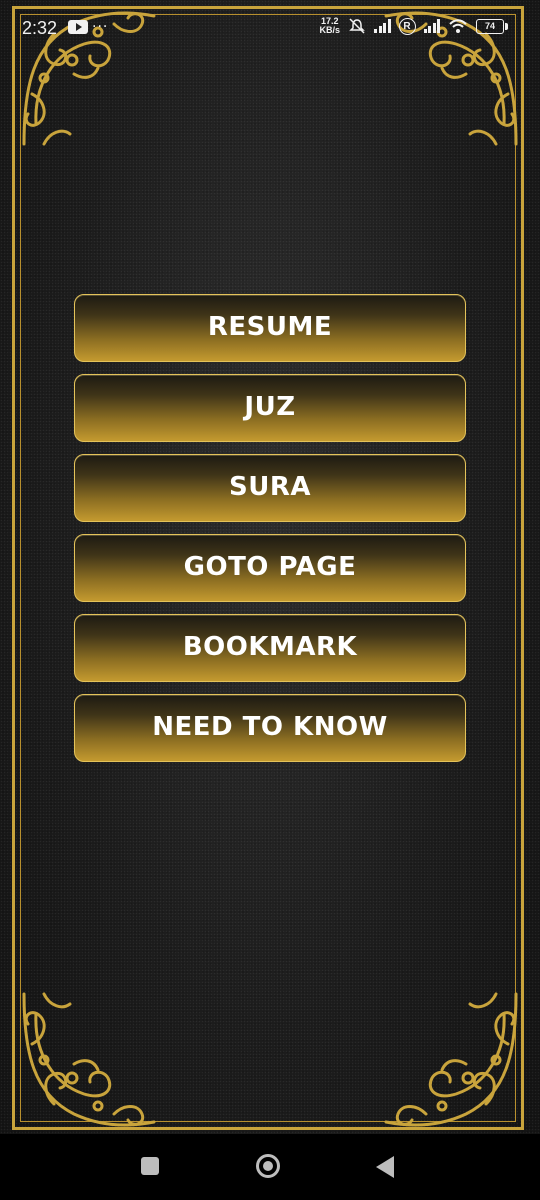 Image resolution: width=540 pixels, height=1200 pixels. I want to click on status-time: 2:32, so click(40, 28).